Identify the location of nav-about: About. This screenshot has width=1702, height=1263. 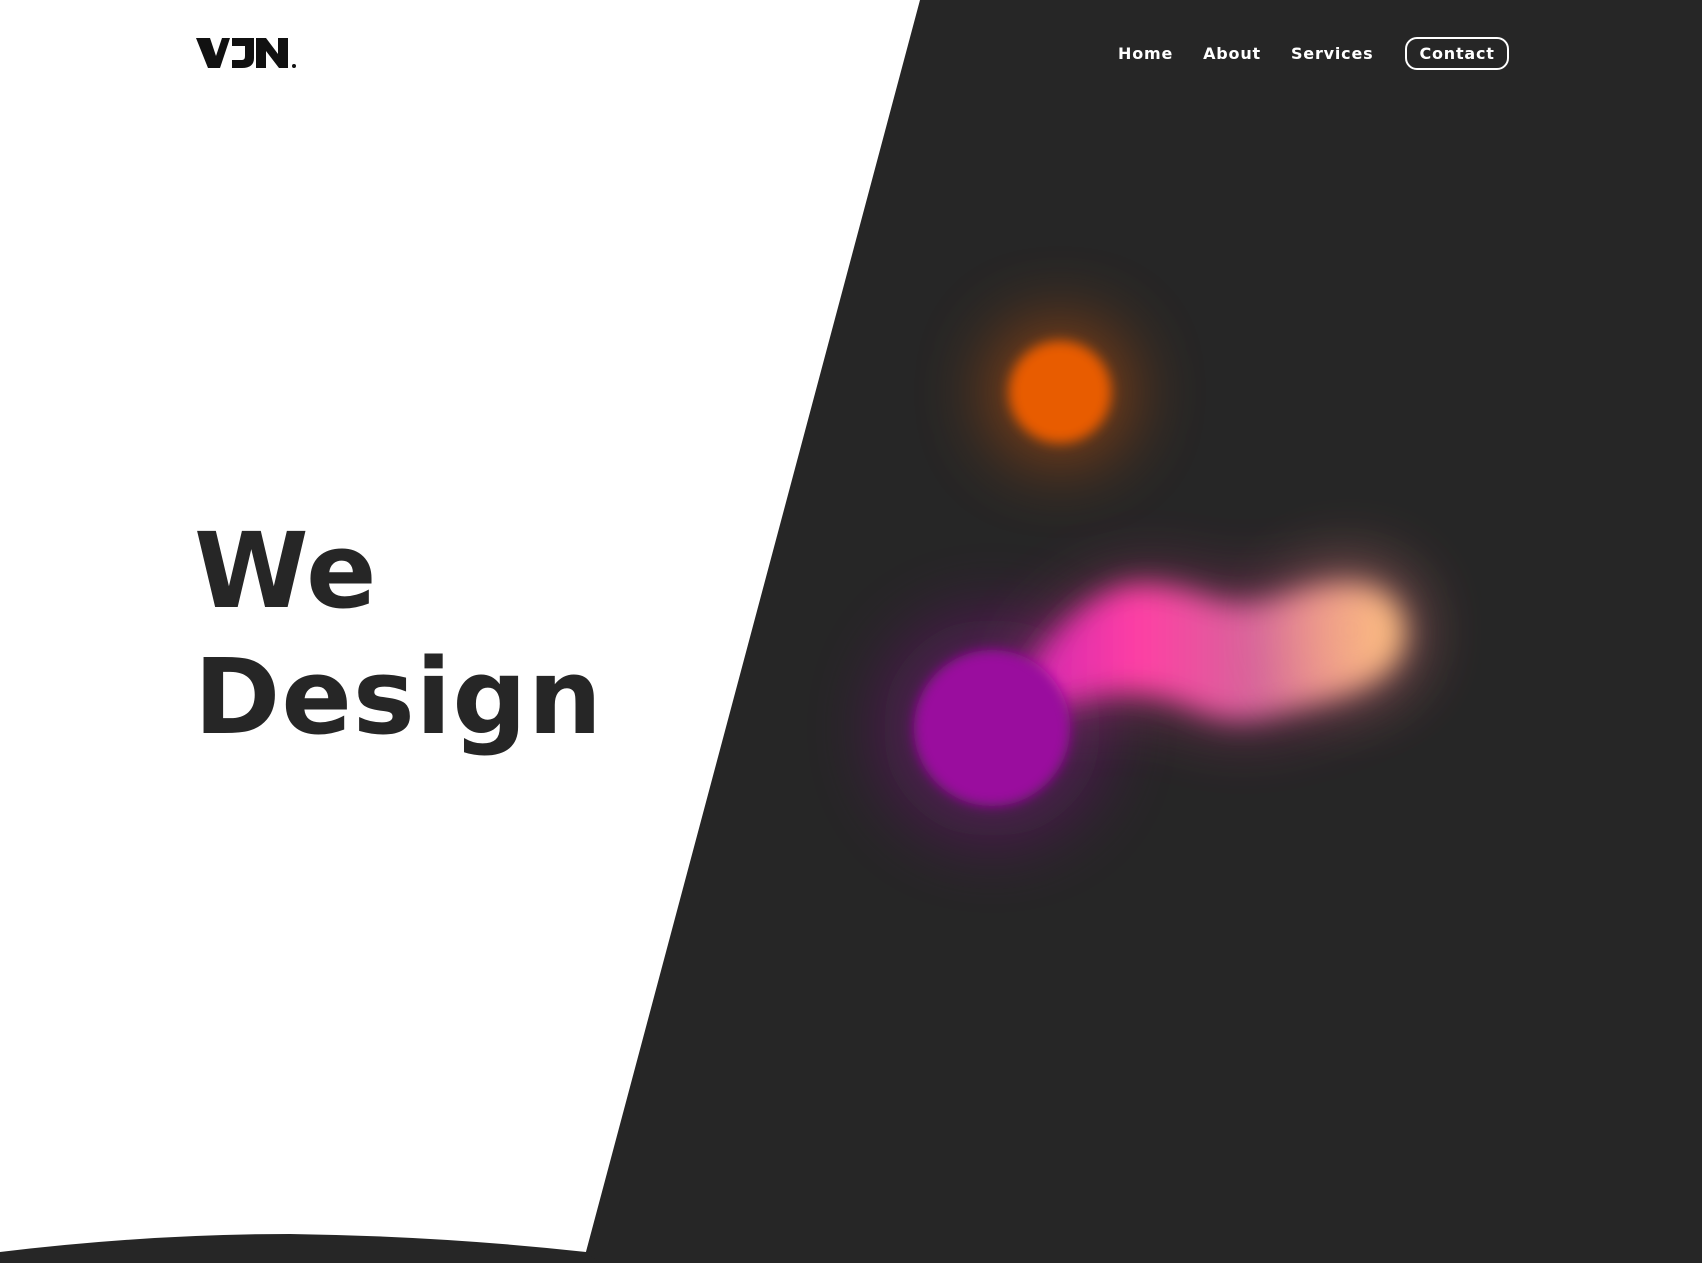
(1232, 53).